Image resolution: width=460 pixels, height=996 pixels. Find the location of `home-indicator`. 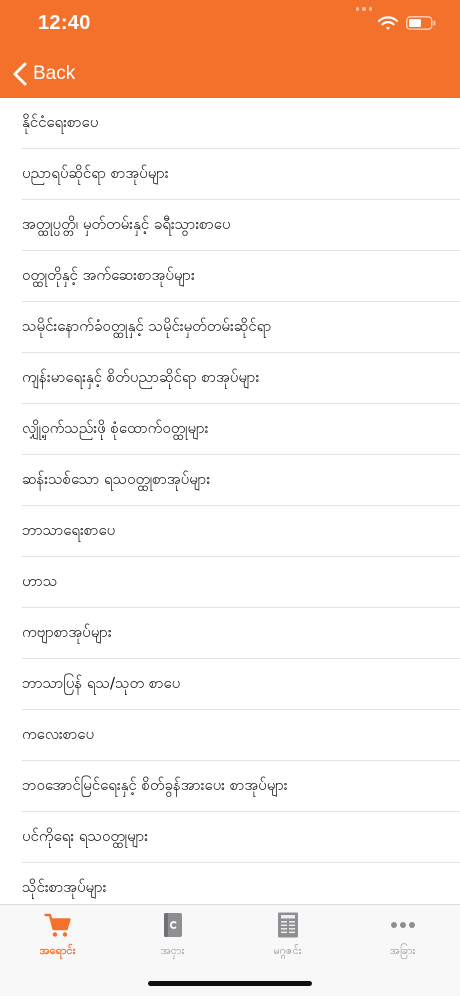

home-indicator is located at coordinates (230, 983).